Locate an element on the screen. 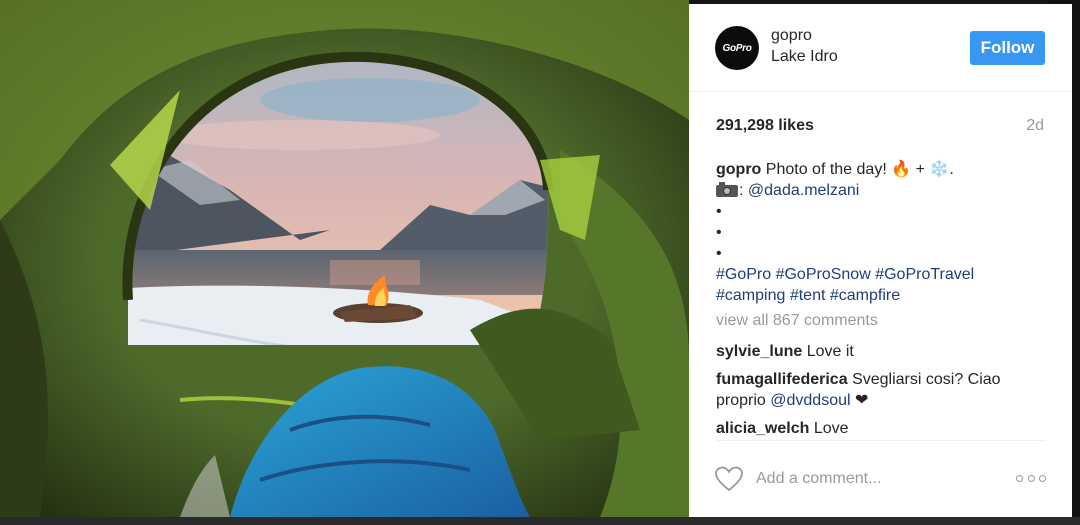 This screenshot has height=525, width=1080. hashtags-line-1: #GoPro #GoProSnow #GoProTravel is located at coordinates (881, 274).